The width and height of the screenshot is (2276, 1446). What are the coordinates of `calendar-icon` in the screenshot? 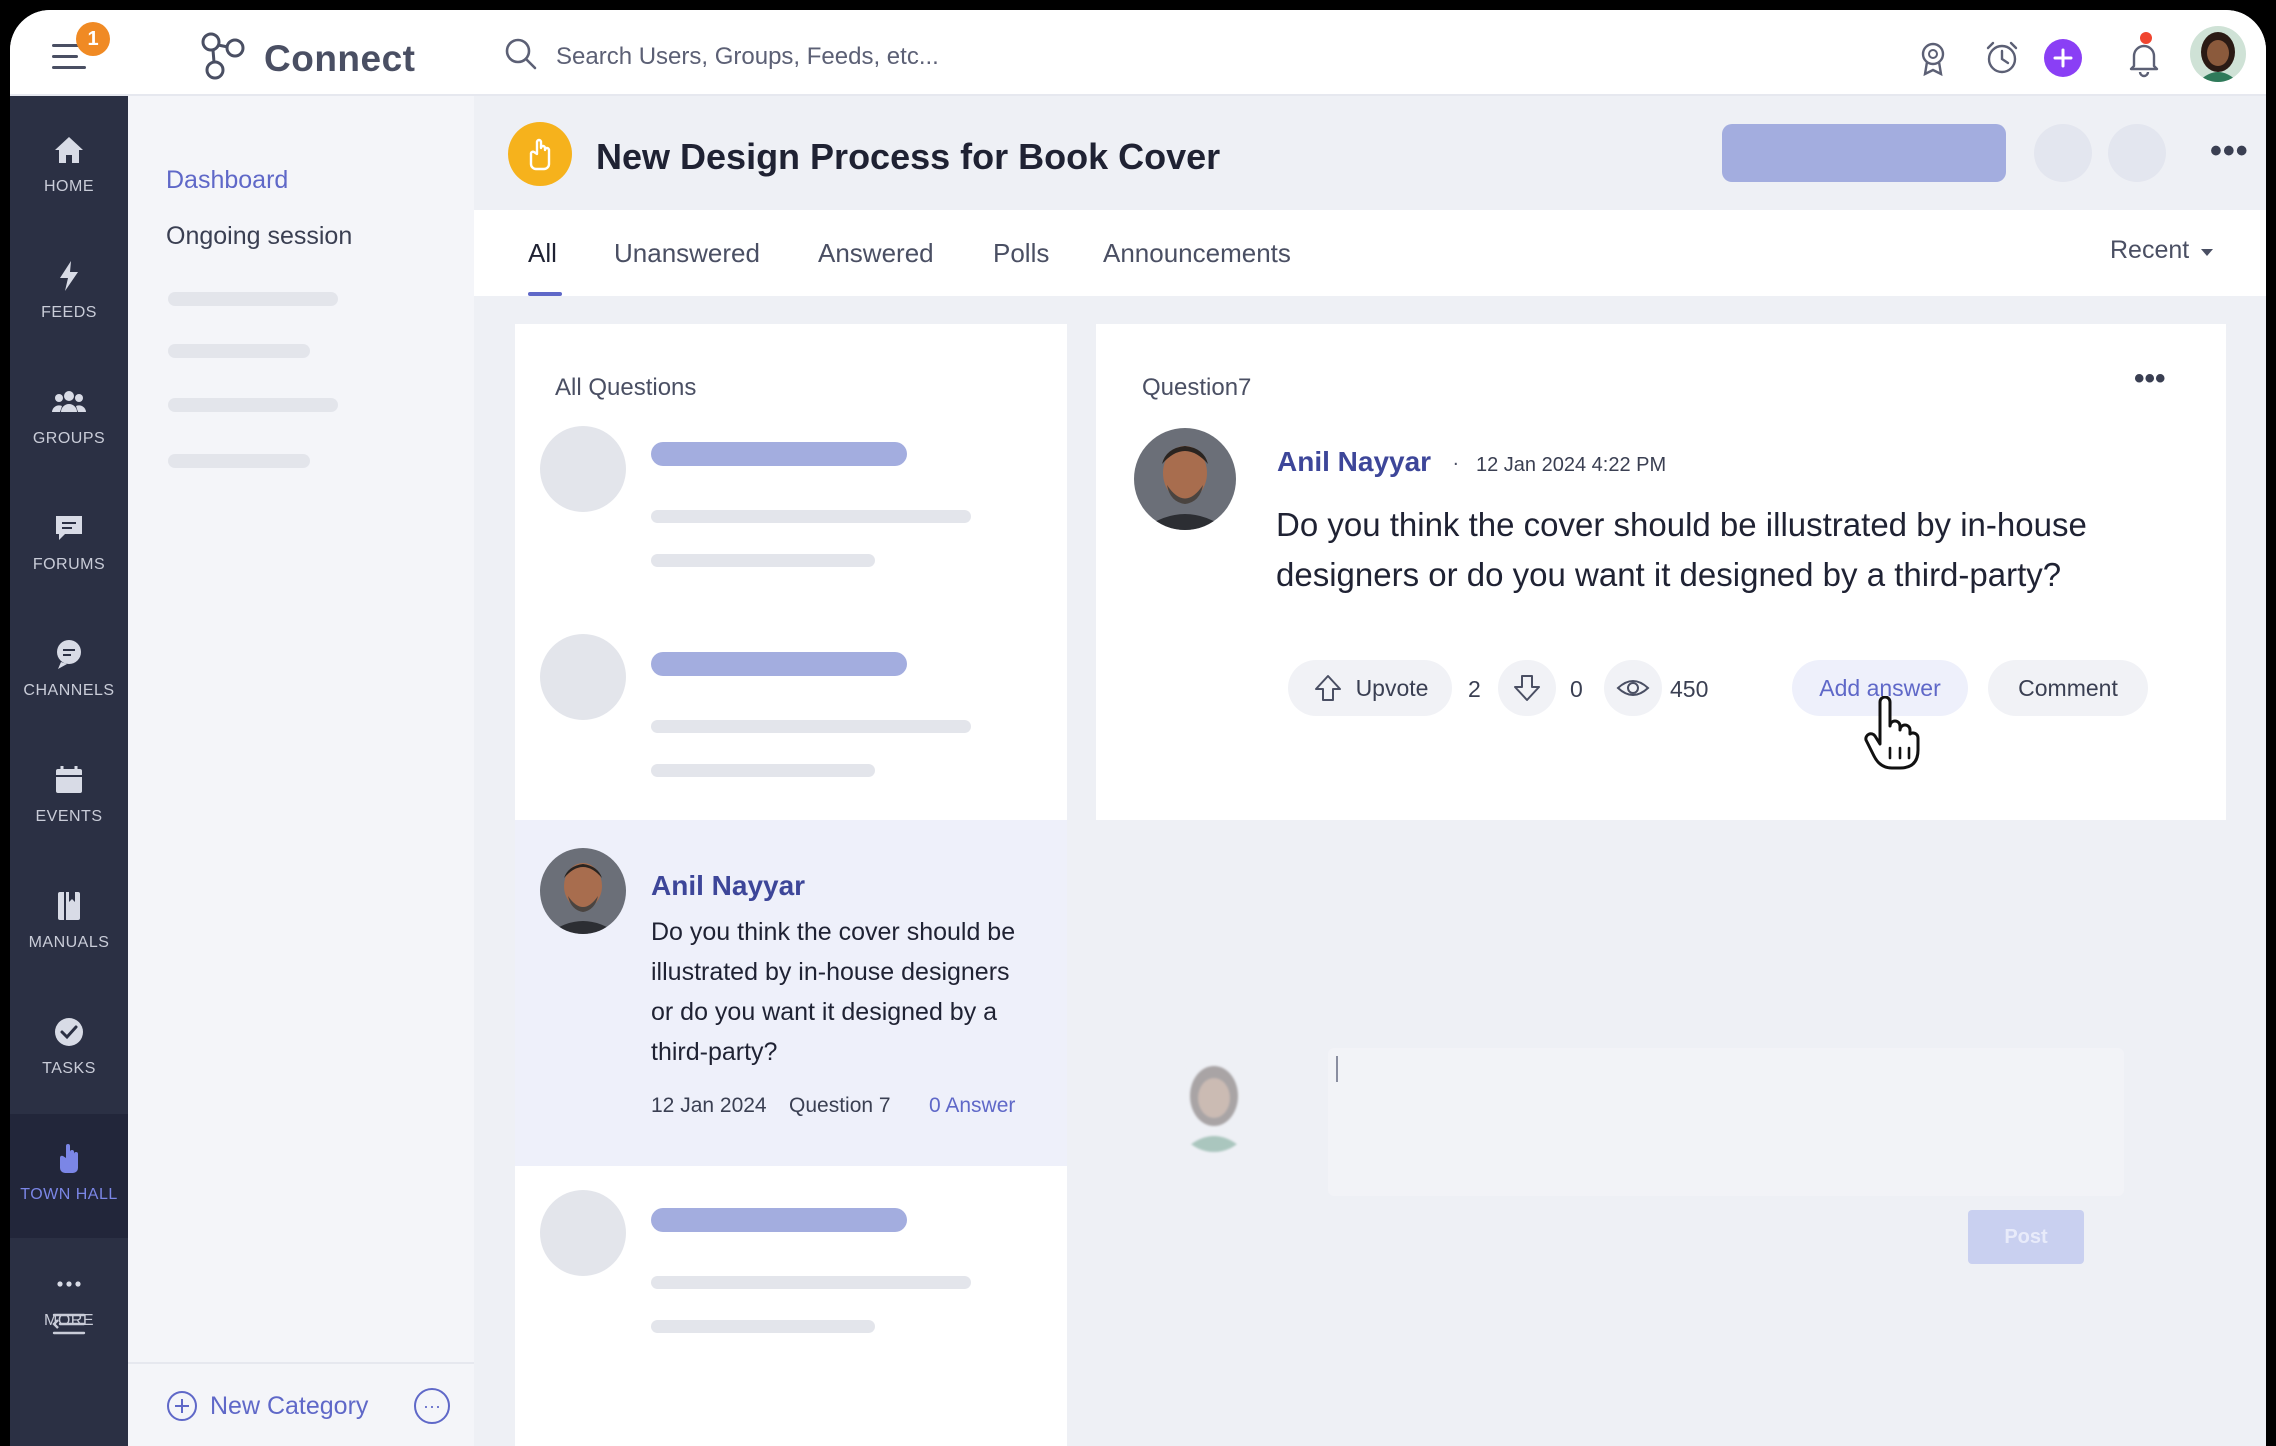 It's located at (69, 779).